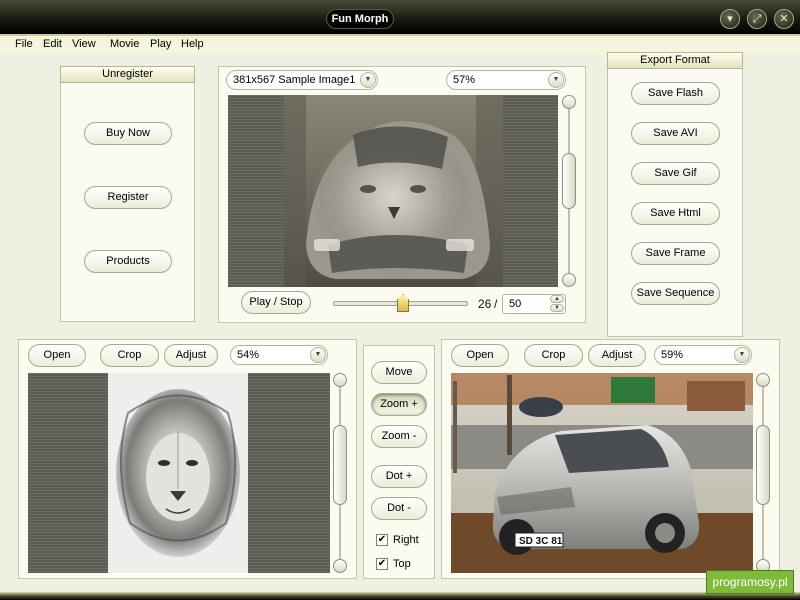  Describe the element at coordinates (569, 181) in the screenshot. I see `preview-scroll-thumb` at that location.